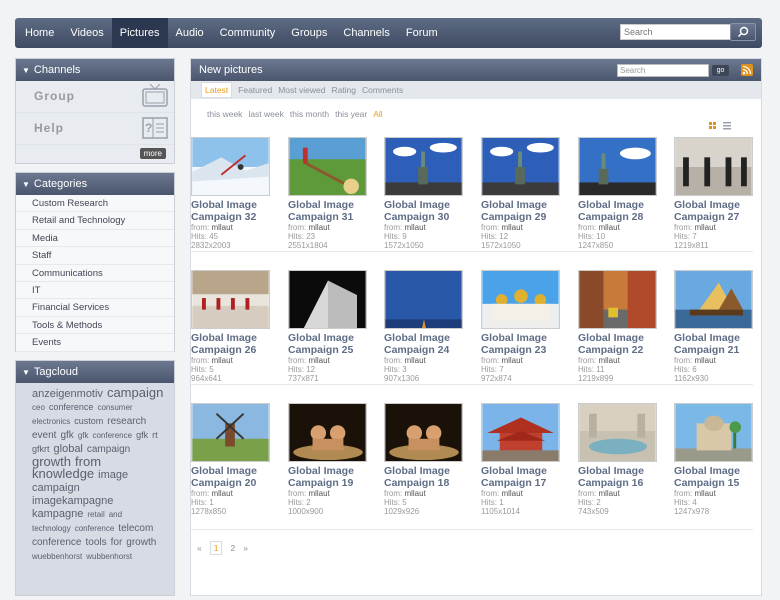  I want to click on tab-latest: Latest, so click(217, 90).